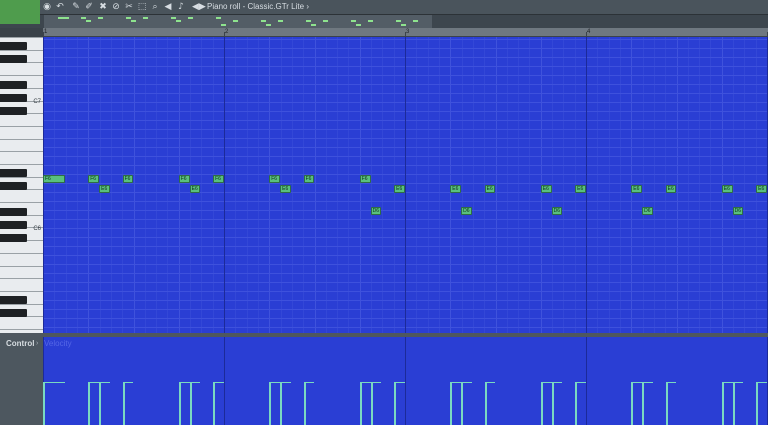 The width and height of the screenshot is (768, 425). What do you see at coordinates (76, 7) in the screenshot?
I see `pencil-icon: ✎` at bounding box center [76, 7].